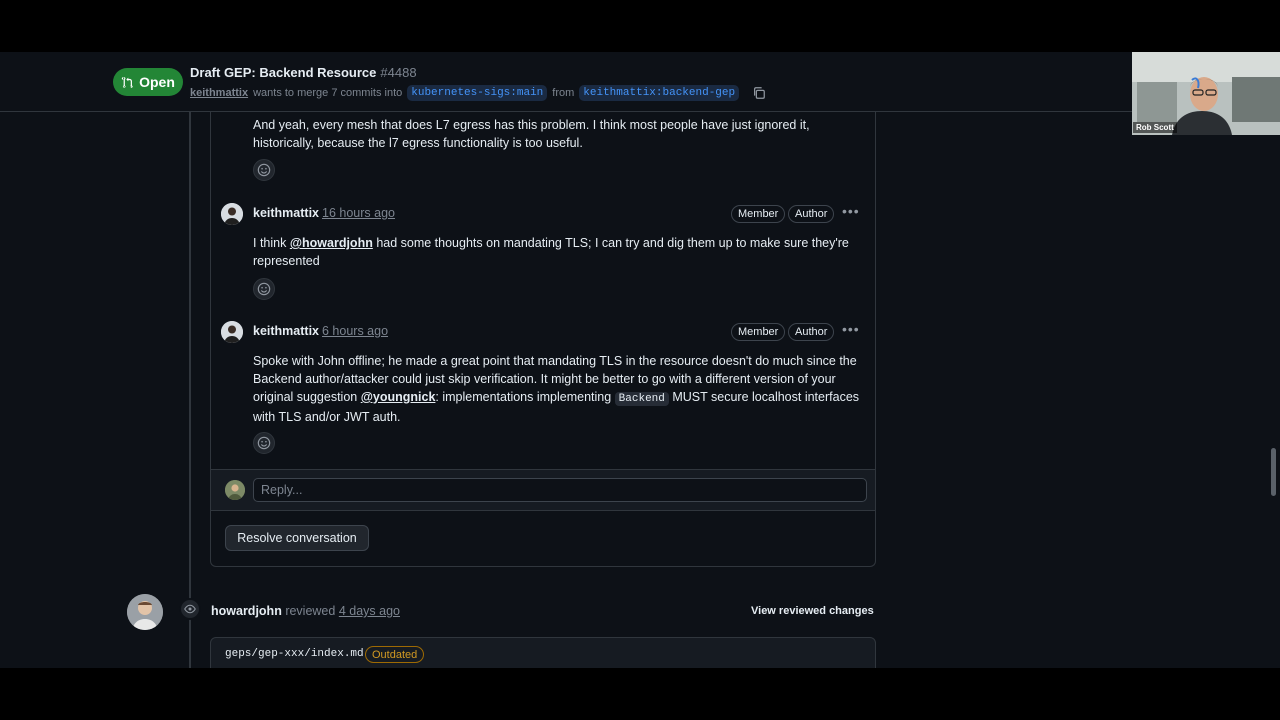 This screenshot has height=720, width=1280. What do you see at coordinates (310, 611) in the screenshot?
I see `review-action: reviewed` at bounding box center [310, 611].